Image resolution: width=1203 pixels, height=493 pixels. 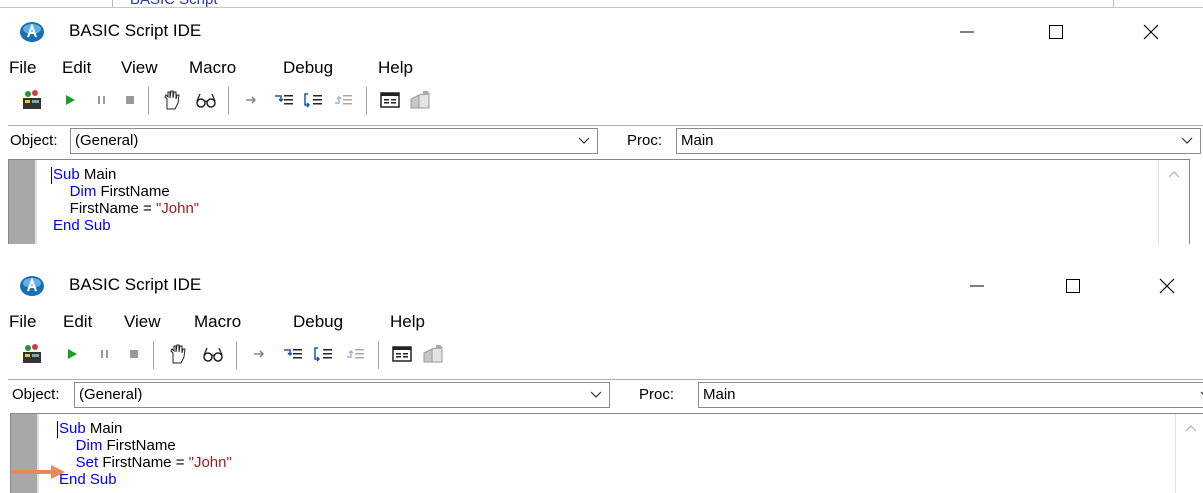 I want to click on object-value: (General), so click(x=107, y=140).